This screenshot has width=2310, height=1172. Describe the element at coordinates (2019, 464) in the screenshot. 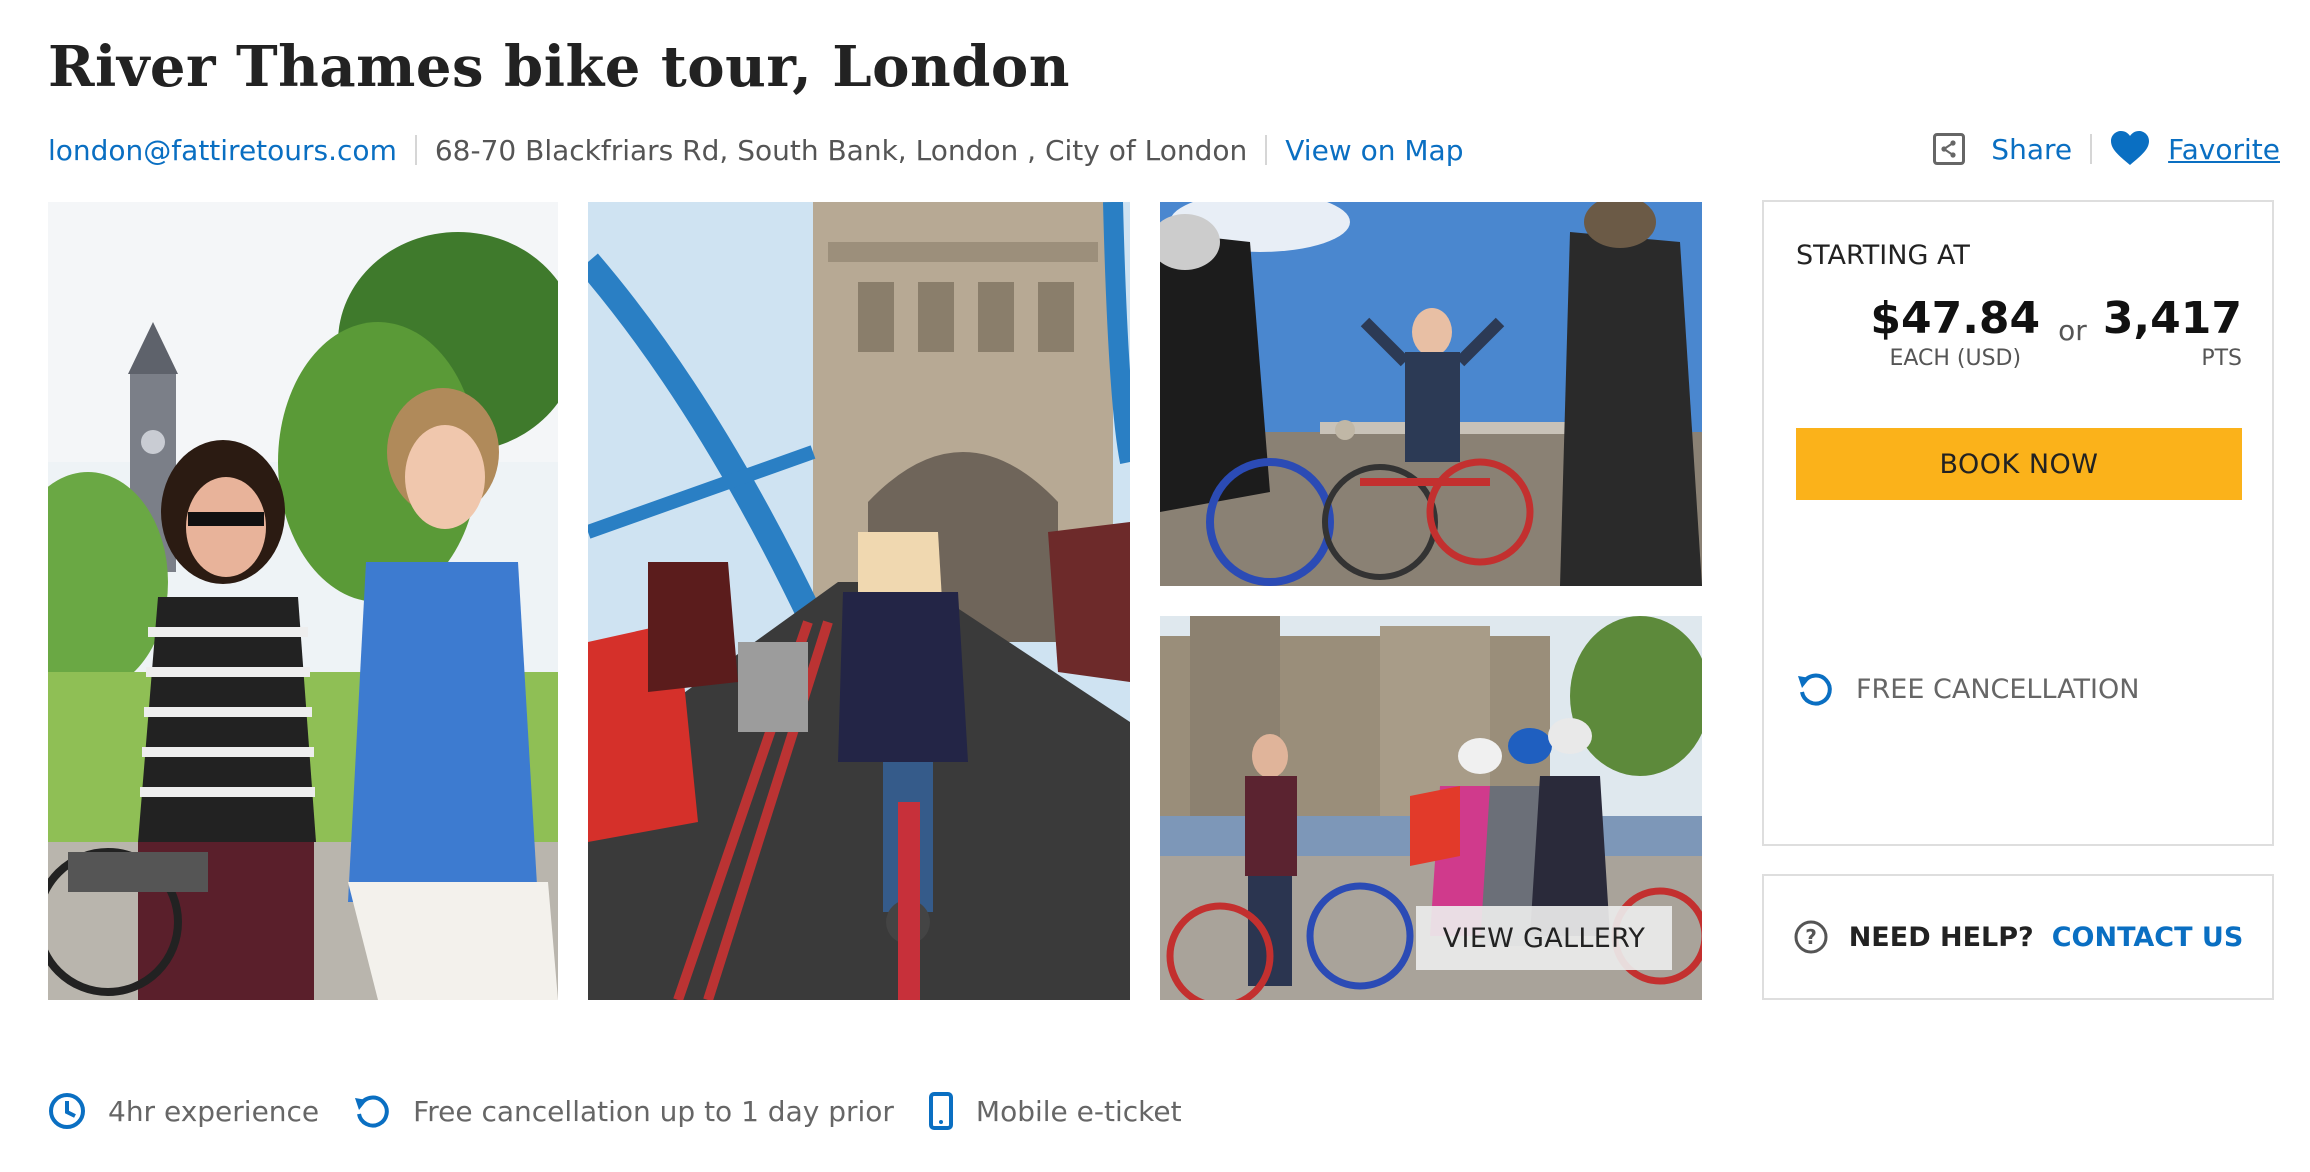

I see `book-now-button: BOOK NOW` at that location.